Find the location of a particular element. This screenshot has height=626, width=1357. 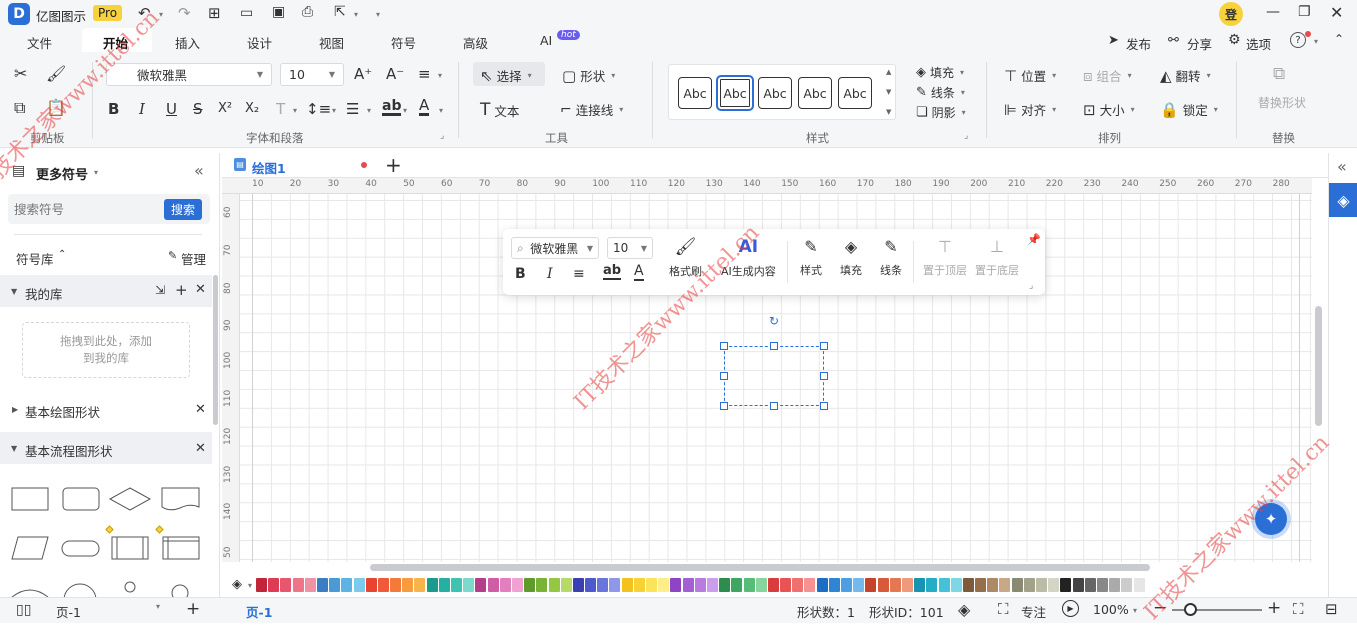

float-bold-button: B is located at coordinates (520, 274).